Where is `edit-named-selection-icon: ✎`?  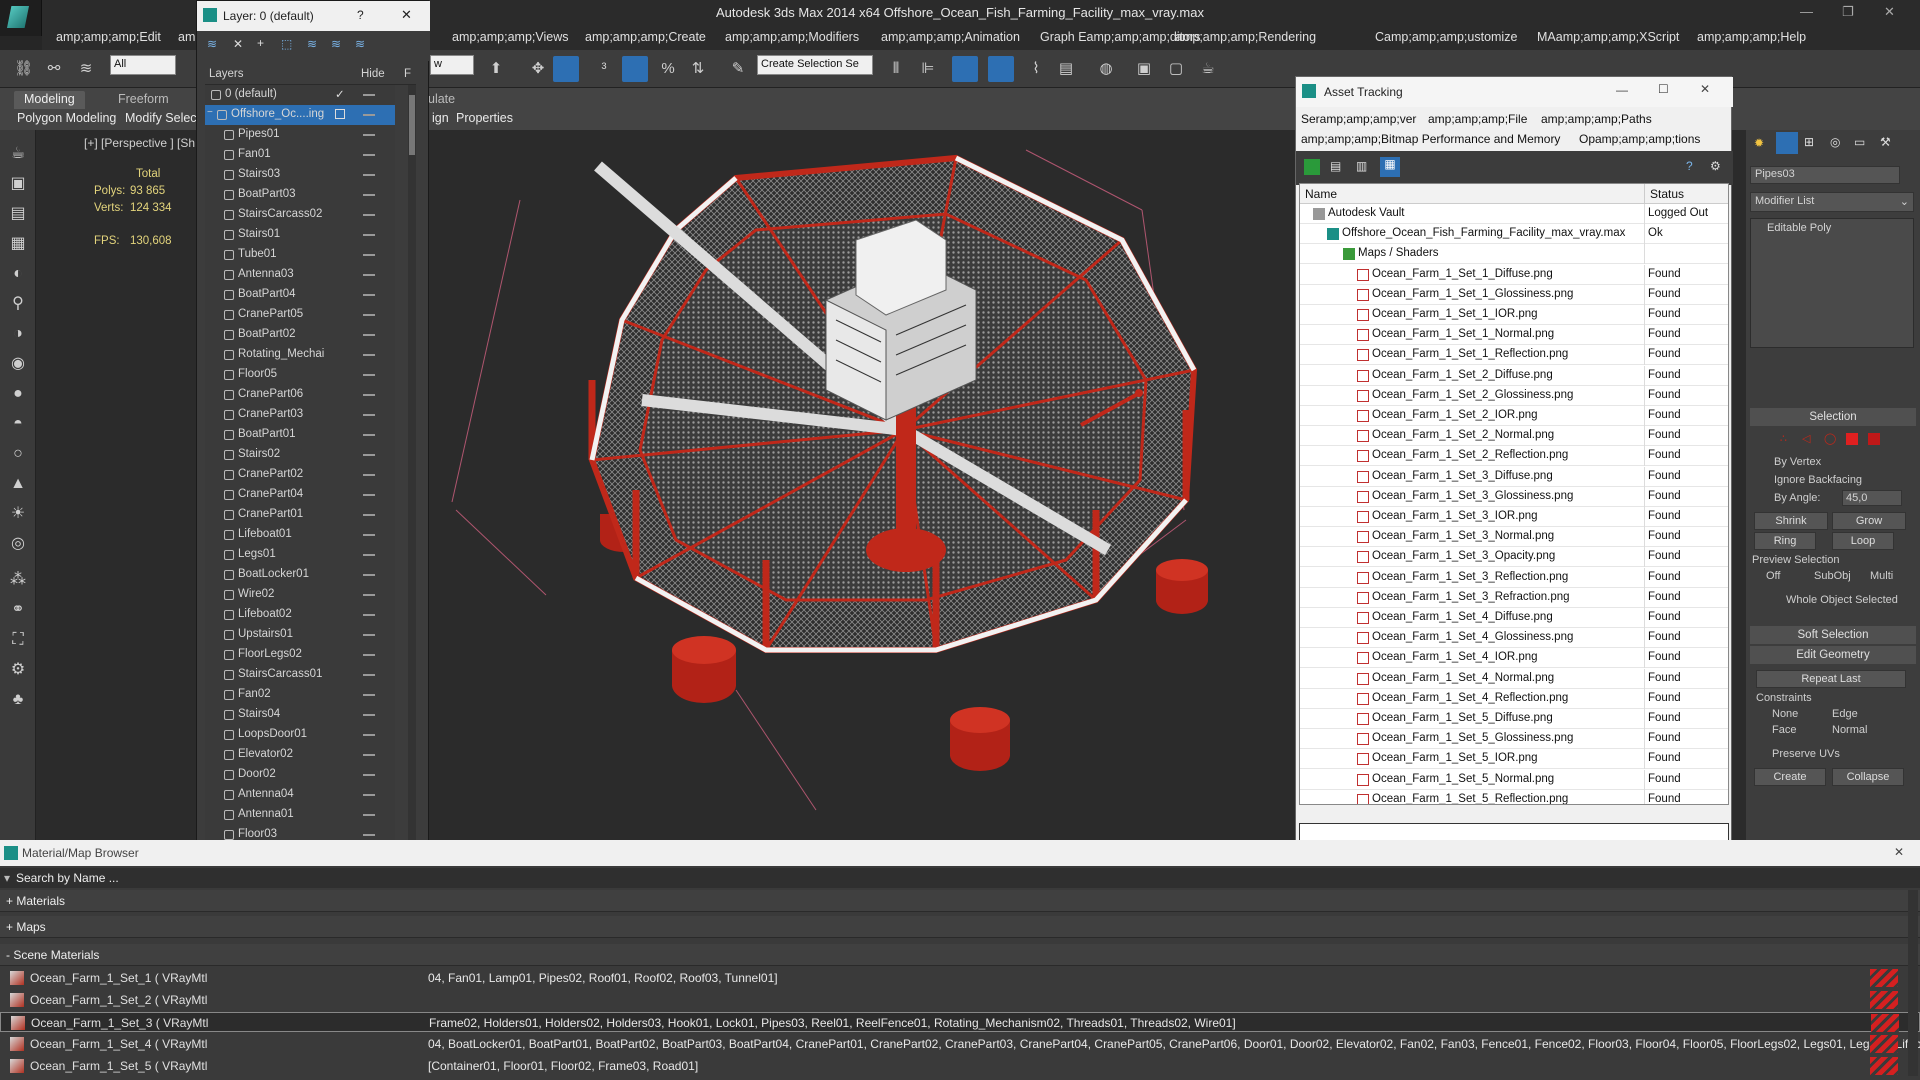
edit-named-selection-icon: ✎ is located at coordinates (738, 69).